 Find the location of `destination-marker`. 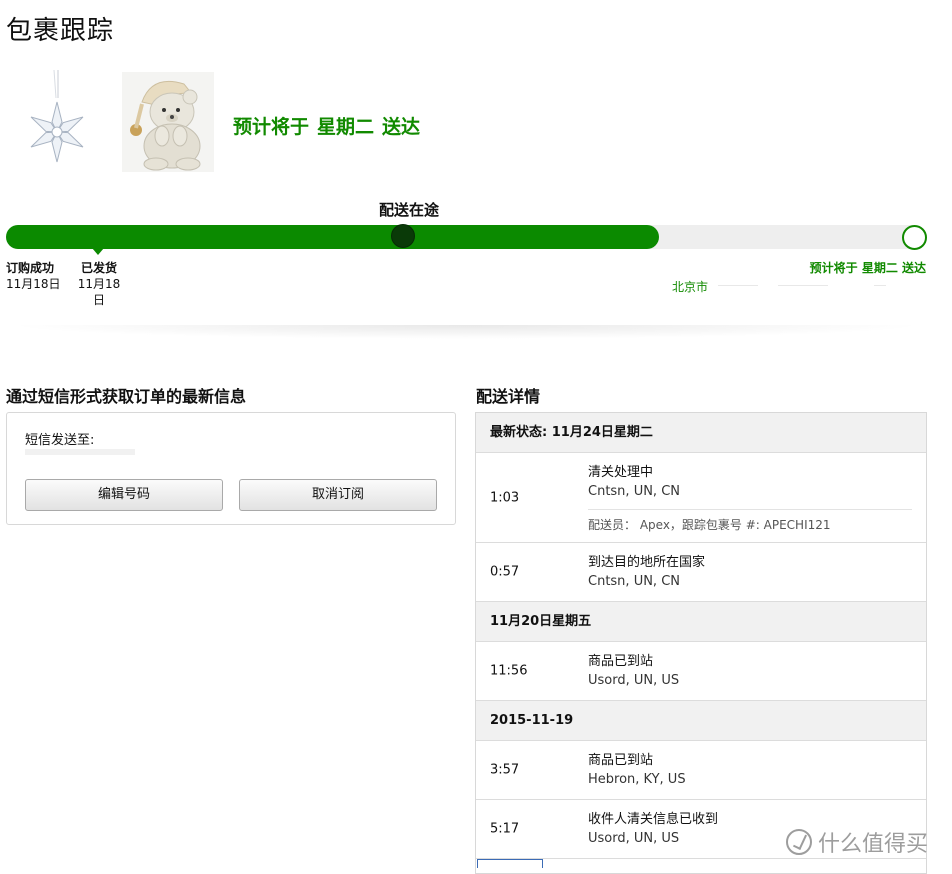

destination-marker is located at coordinates (914, 237).